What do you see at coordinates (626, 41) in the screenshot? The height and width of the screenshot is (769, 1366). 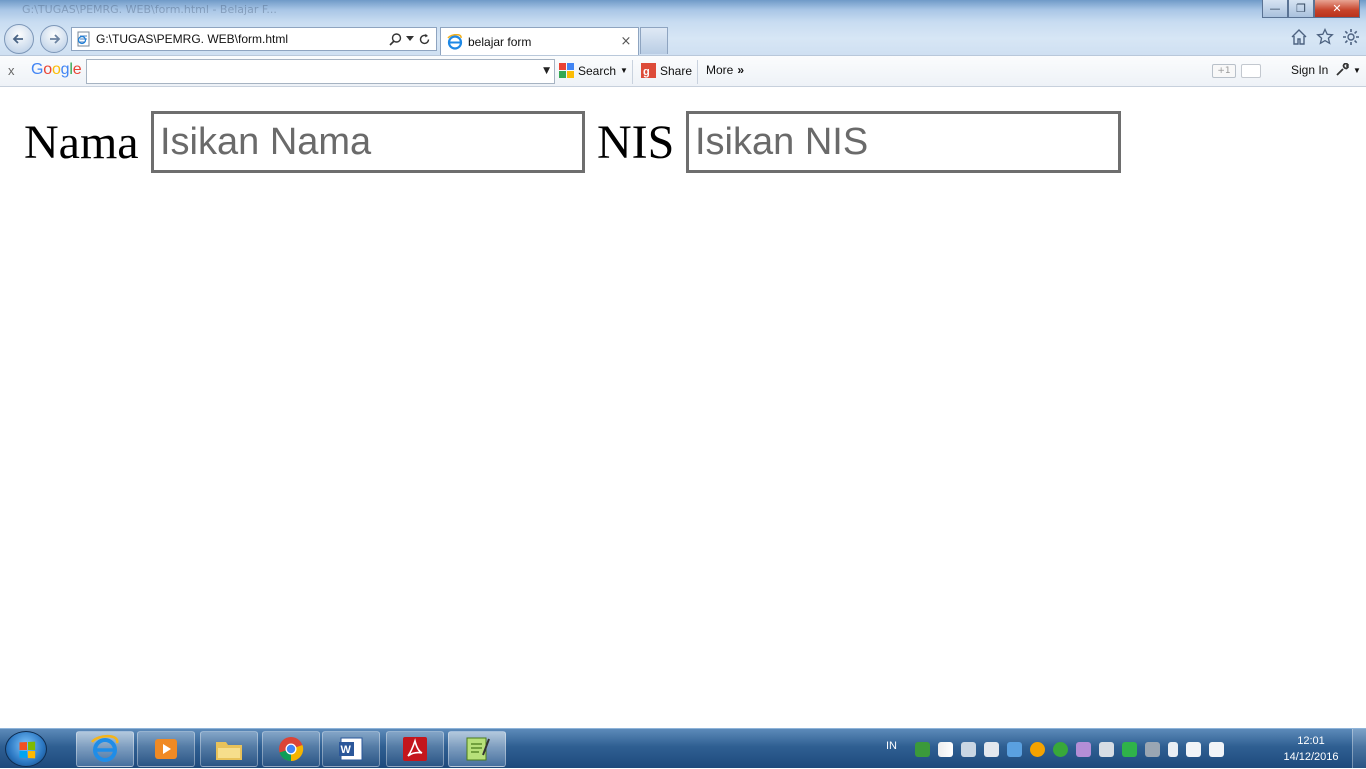 I see `tab-close-icon: ×` at bounding box center [626, 41].